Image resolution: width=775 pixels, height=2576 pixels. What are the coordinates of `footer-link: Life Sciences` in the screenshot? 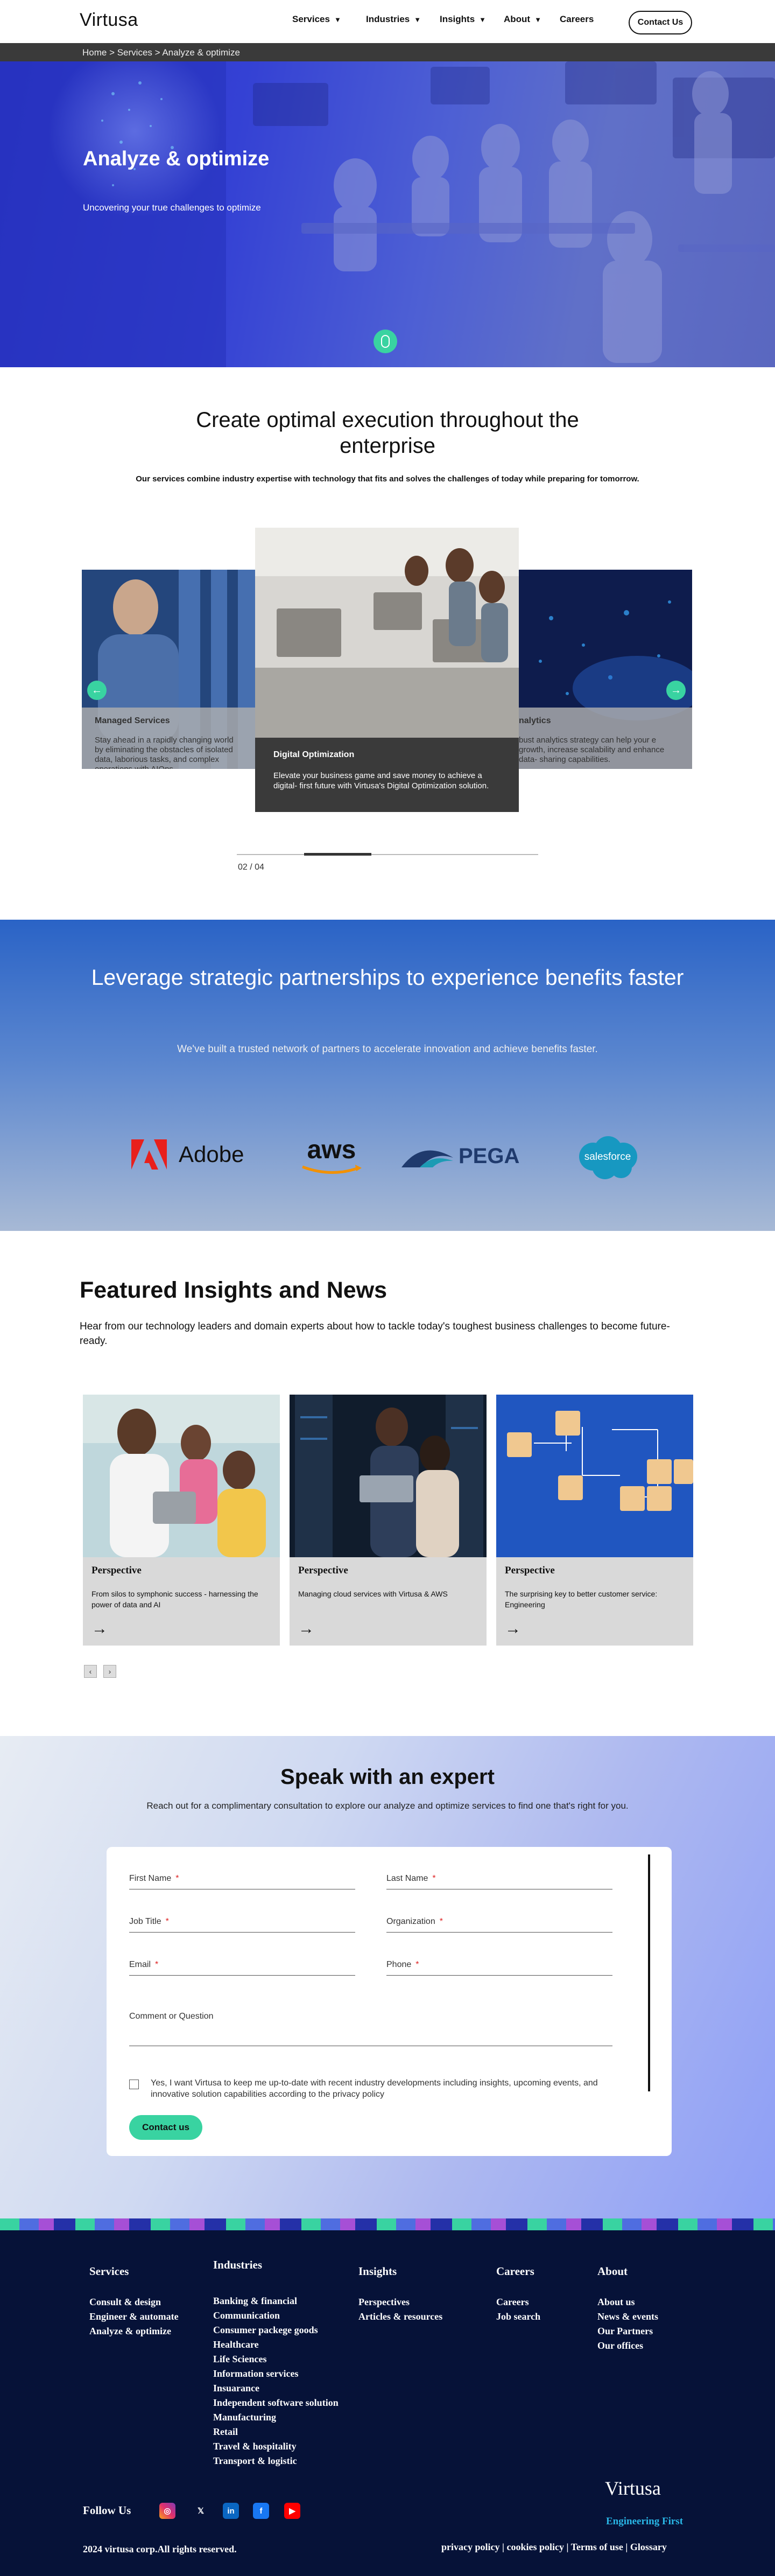 It's located at (276, 2359).